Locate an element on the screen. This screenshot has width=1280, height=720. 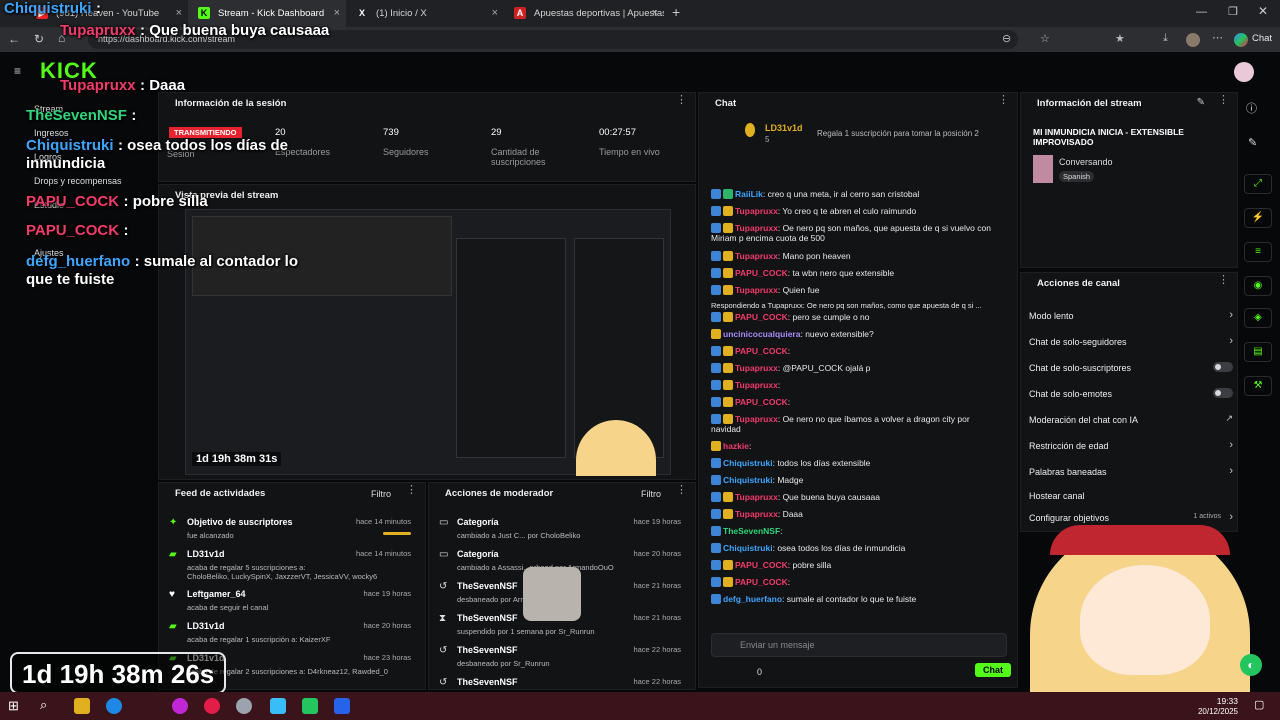
sidebar-item-drops: Drops y recompensas is located at coordinates (78, 181).